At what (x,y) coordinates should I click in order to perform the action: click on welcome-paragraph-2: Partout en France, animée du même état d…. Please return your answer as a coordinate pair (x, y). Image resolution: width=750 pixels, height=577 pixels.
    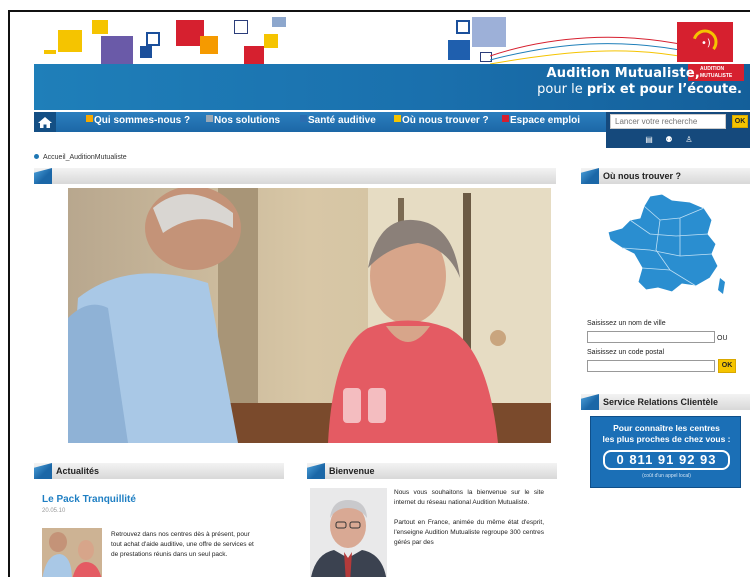
    Looking at the image, I should click on (469, 532).